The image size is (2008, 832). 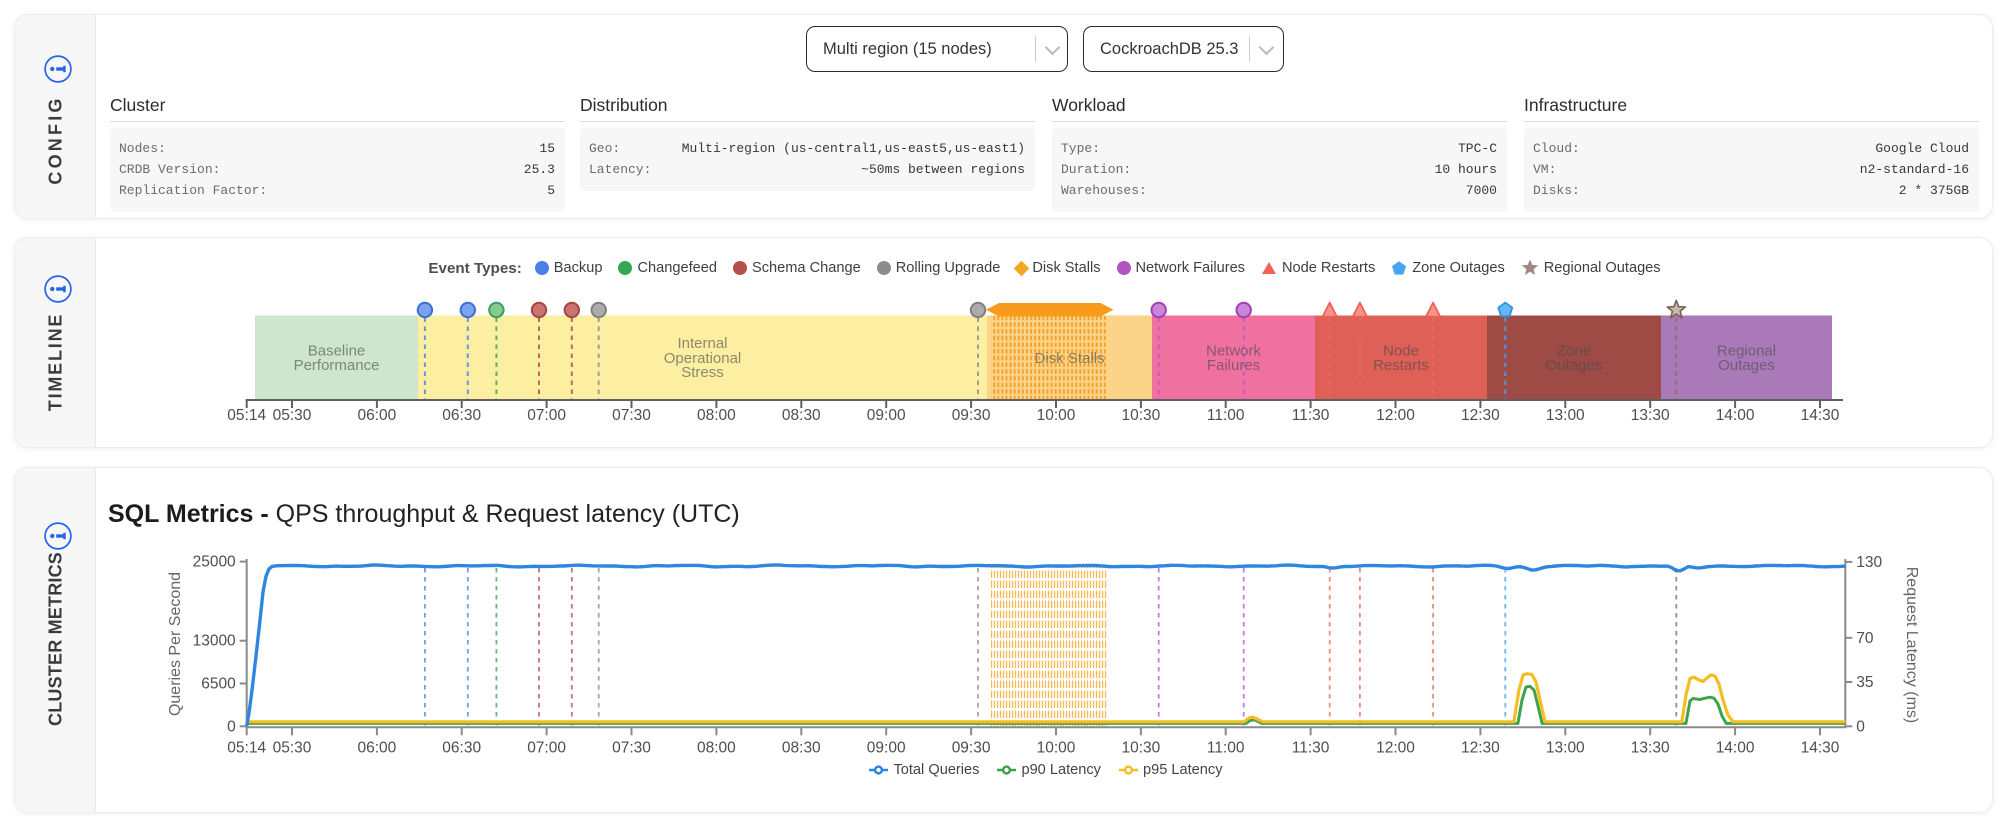 What do you see at coordinates (218, 684) in the screenshot?
I see `svg-text: 6500` at bounding box center [218, 684].